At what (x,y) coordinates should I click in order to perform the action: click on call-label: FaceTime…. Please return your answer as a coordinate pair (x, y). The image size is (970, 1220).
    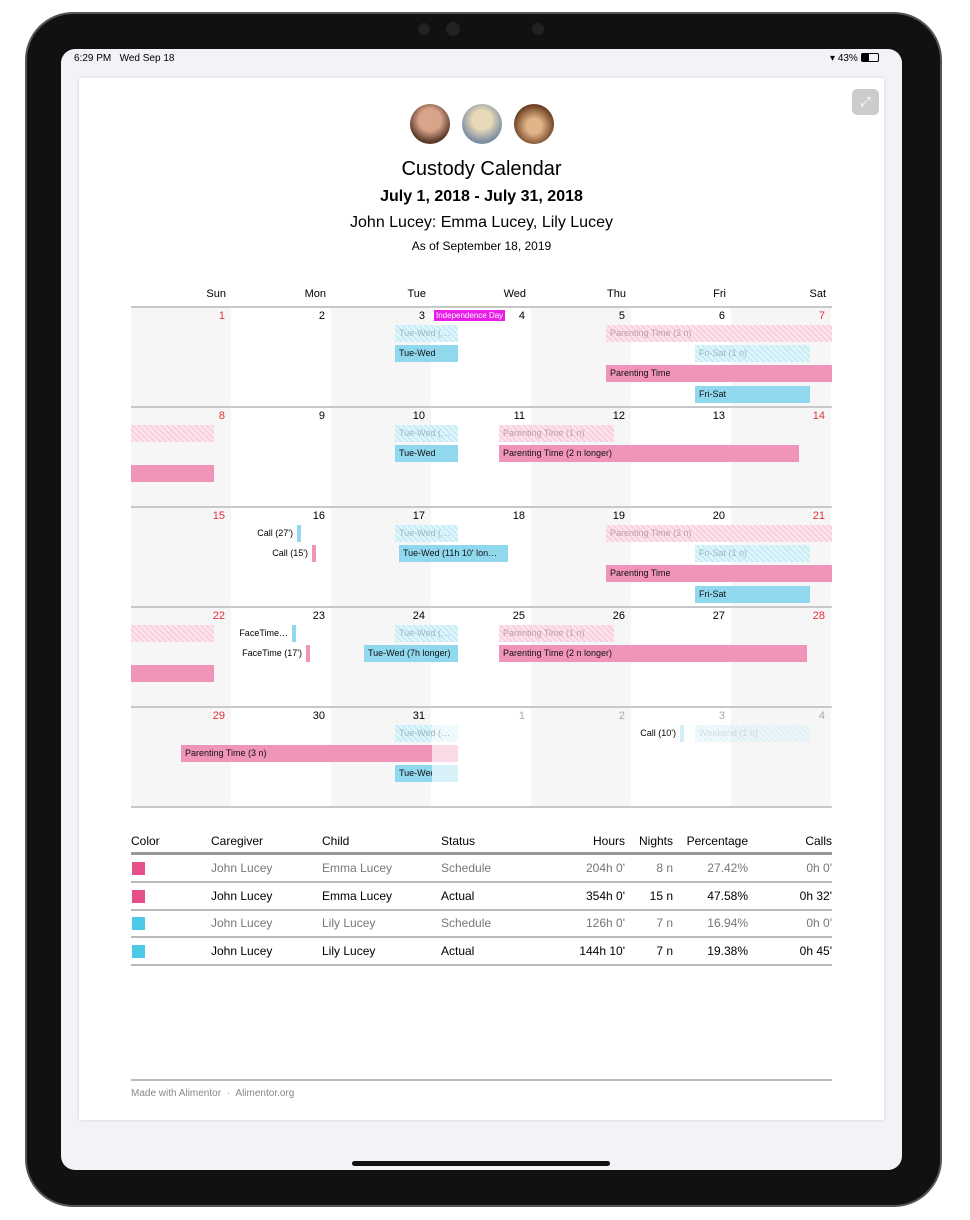
    Looking at the image, I should click on (243, 633).